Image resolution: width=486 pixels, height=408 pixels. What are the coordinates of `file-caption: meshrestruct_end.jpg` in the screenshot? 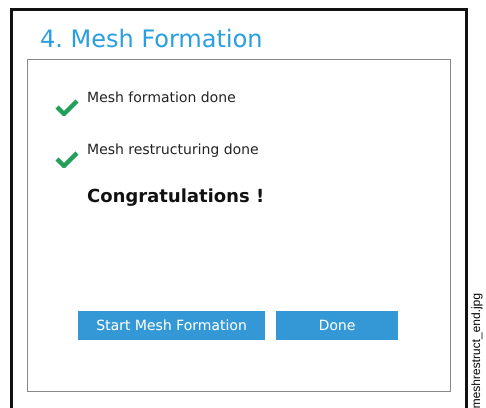 It's located at (476, 350).